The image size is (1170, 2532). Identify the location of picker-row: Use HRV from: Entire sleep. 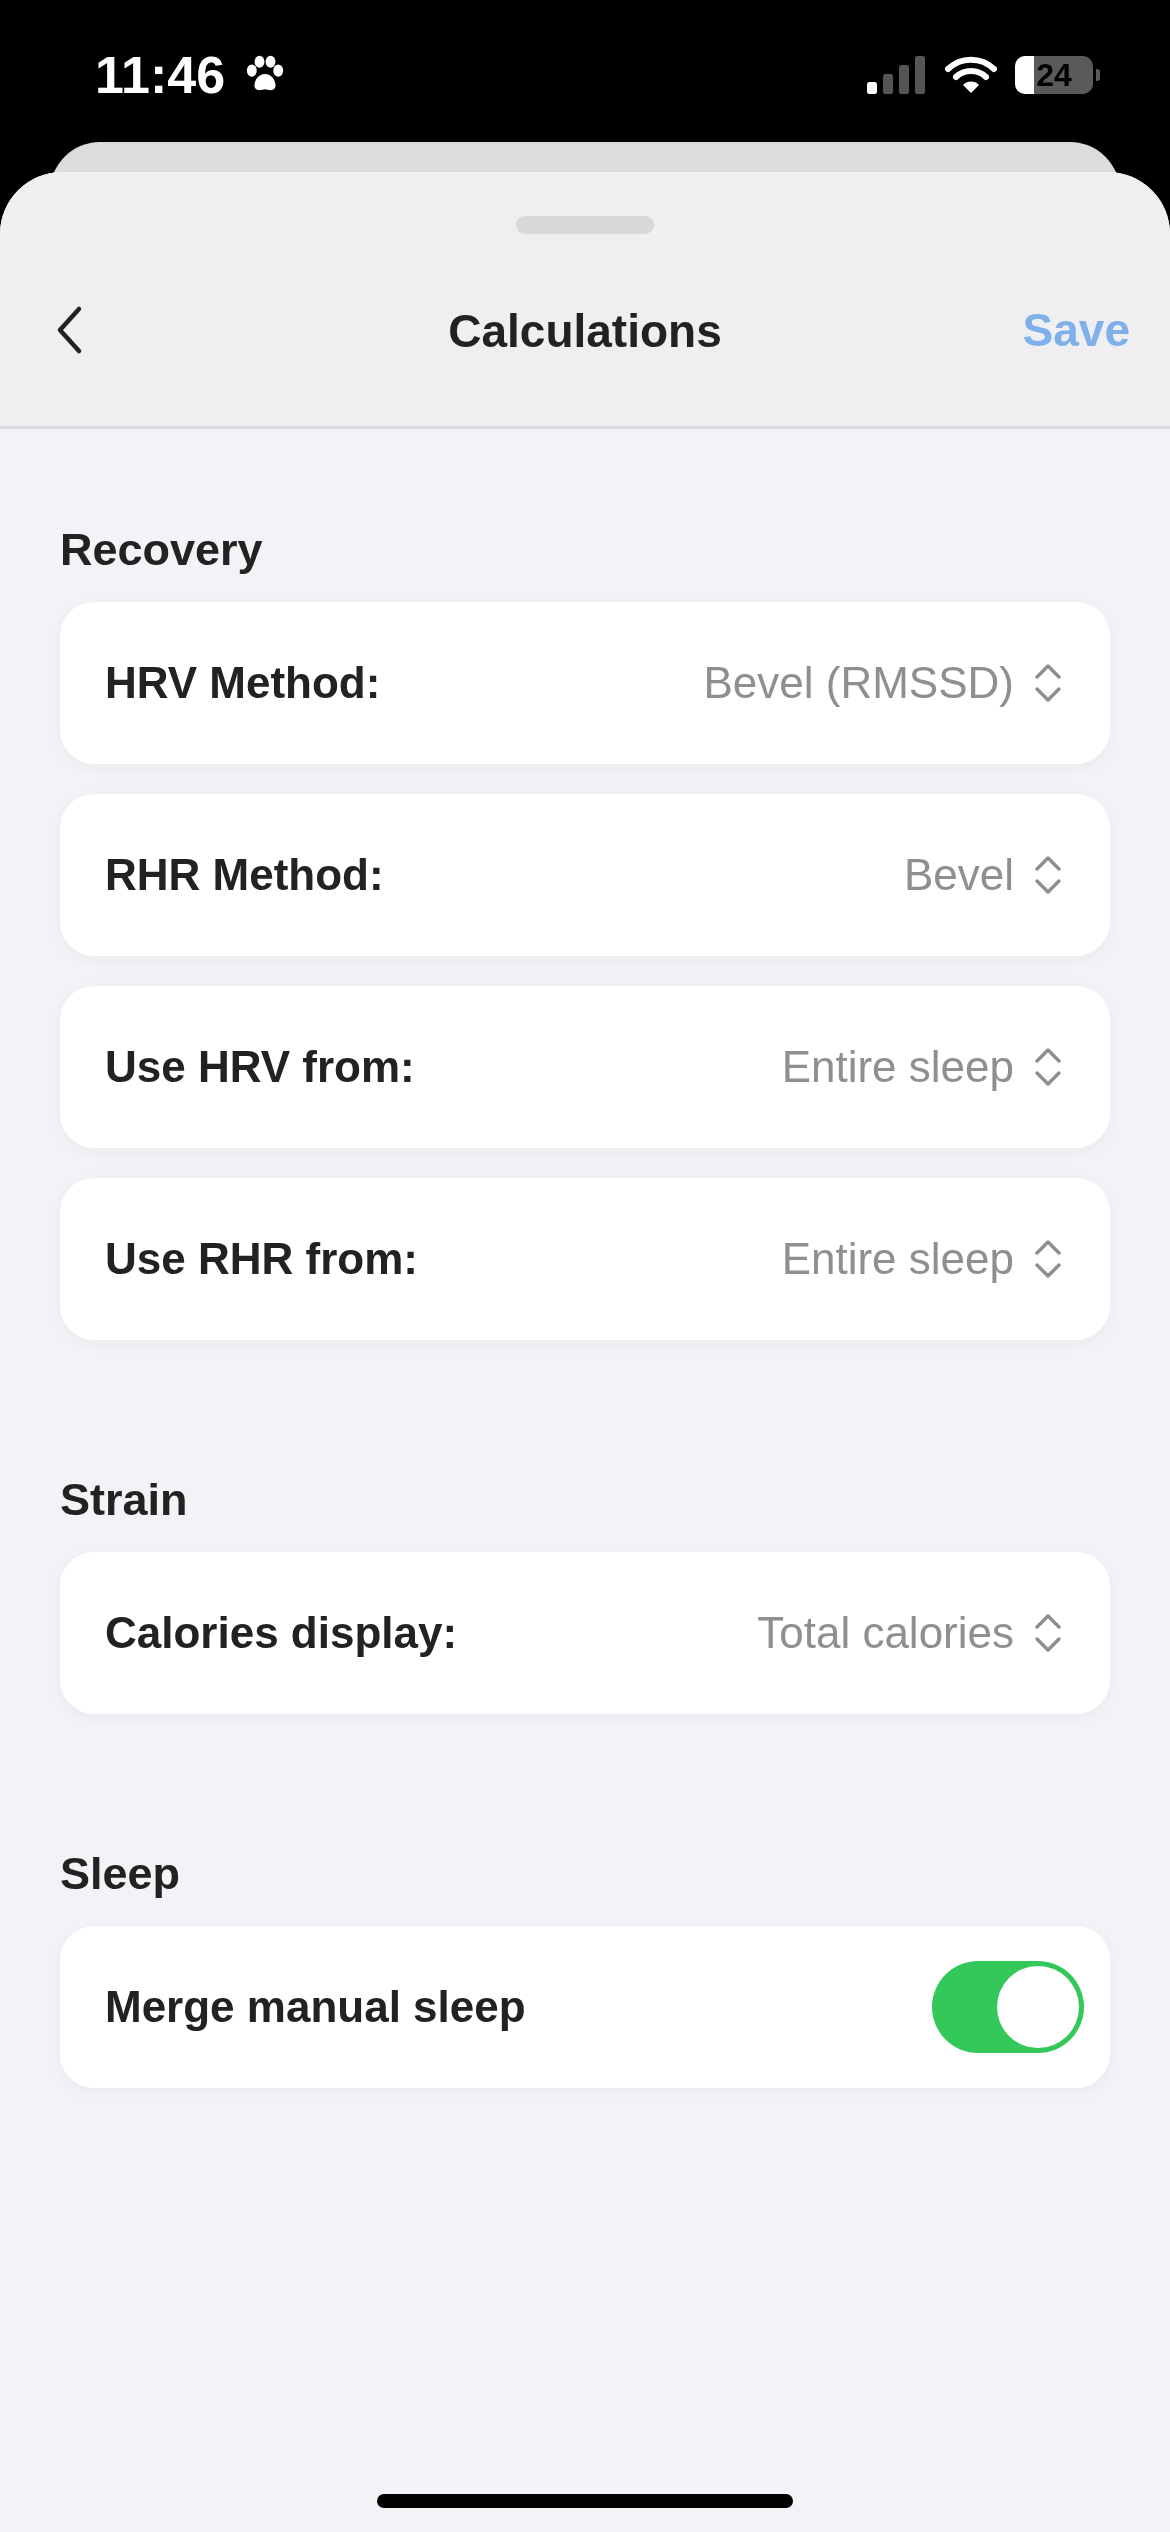
(585, 1067).